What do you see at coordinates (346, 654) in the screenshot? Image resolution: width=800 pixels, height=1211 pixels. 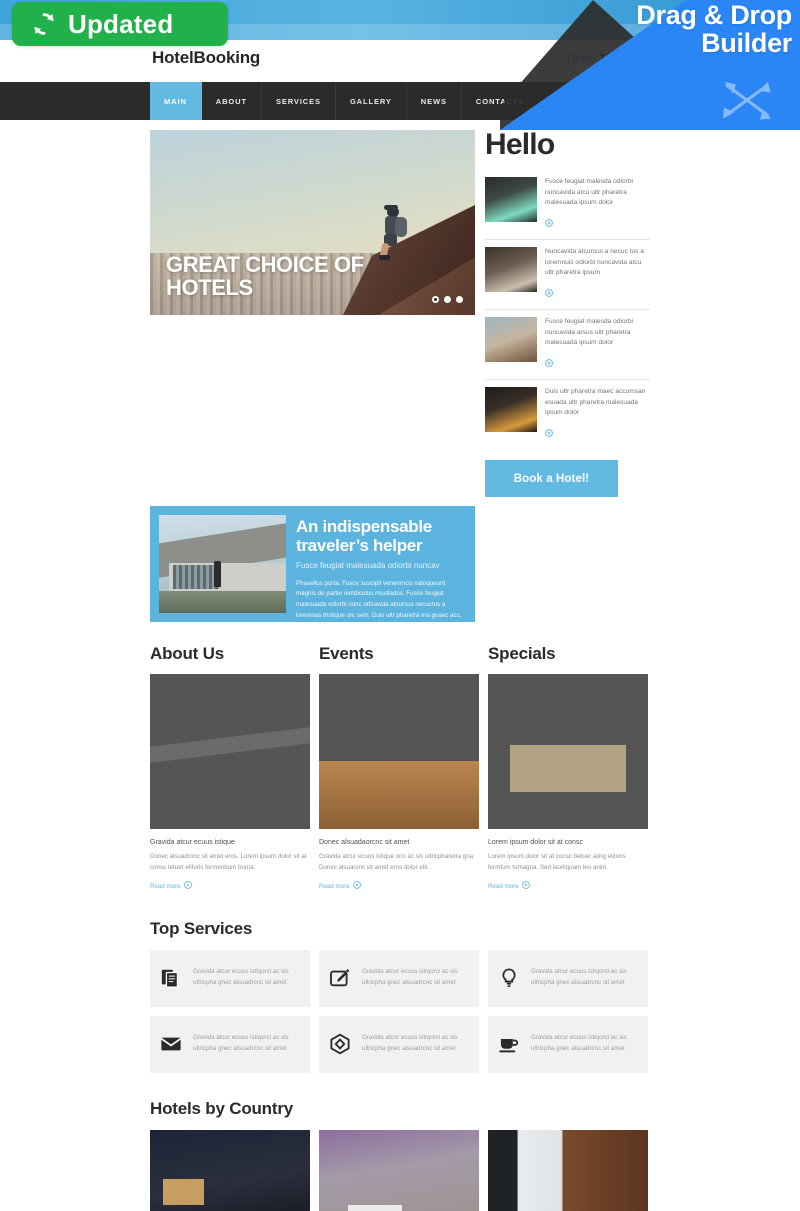 I see `feature-column-title: Events` at bounding box center [346, 654].